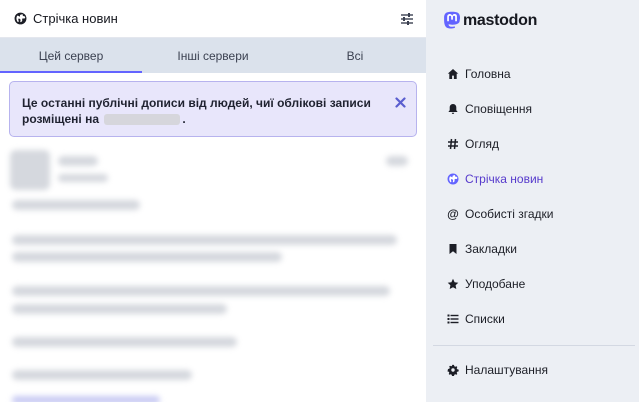 The width and height of the screenshot is (639, 402). Describe the element at coordinates (499, 108) in the screenshot. I see `sidebar-item-label: Сповіщення` at that location.